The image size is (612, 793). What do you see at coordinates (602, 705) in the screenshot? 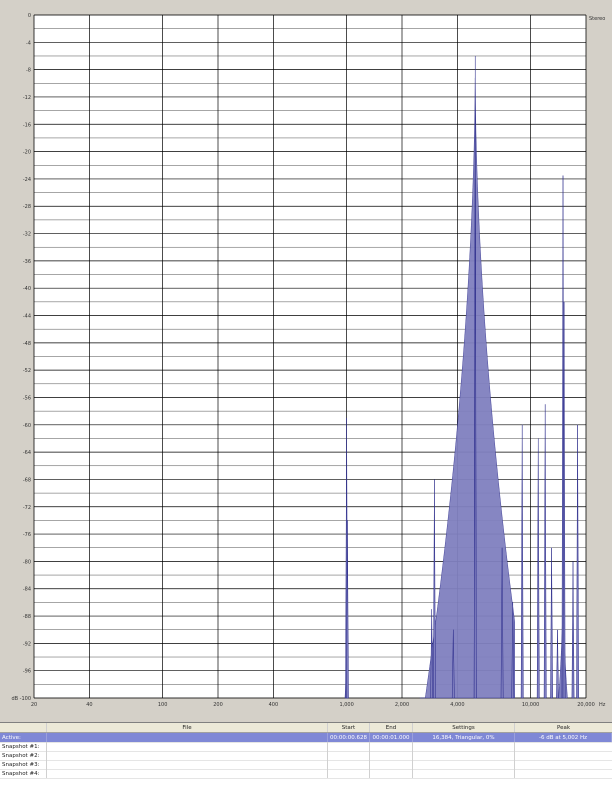
I see `x-unit-label: Hz` at bounding box center [602, 705].